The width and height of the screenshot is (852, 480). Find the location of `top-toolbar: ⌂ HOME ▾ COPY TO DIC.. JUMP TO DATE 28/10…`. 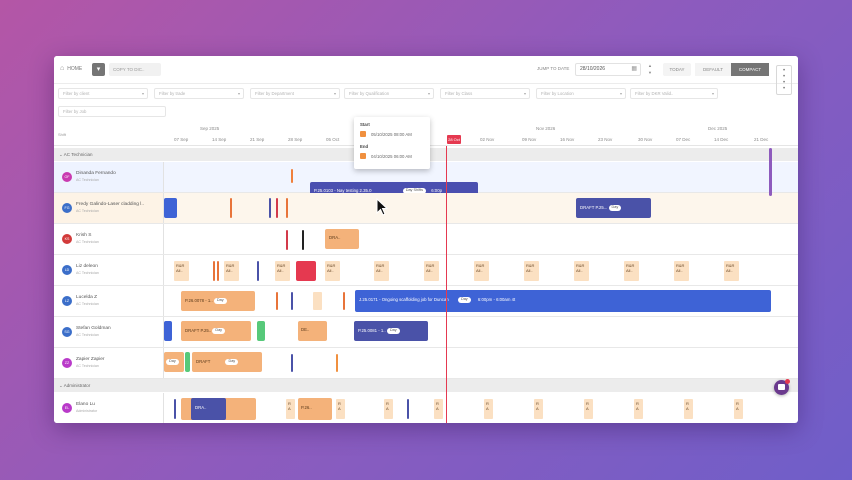

top-toolbar: ⌂ HOME ▾ COPY TO DIC.. JUMP TO DATE 28/10… is located at coordinates (426, 75).